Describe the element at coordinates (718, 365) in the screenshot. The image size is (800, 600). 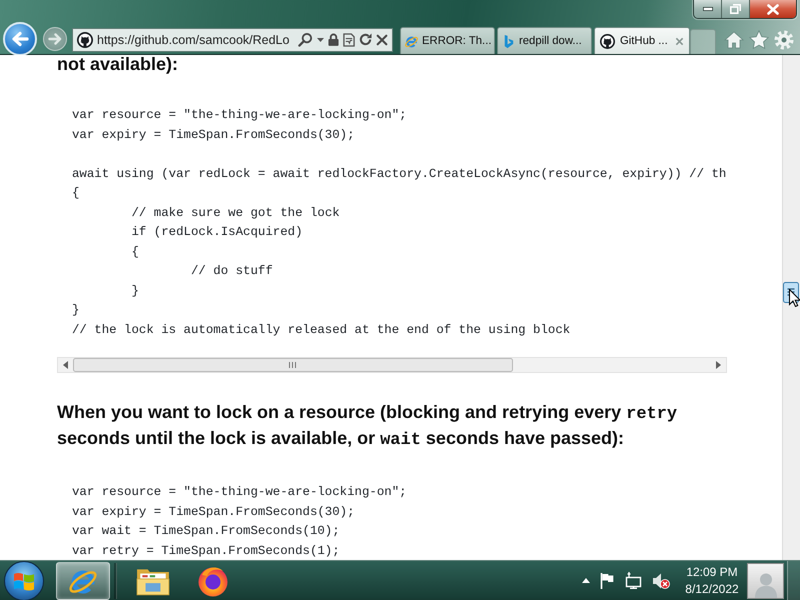
I see `right-triangle-icon` at that location.